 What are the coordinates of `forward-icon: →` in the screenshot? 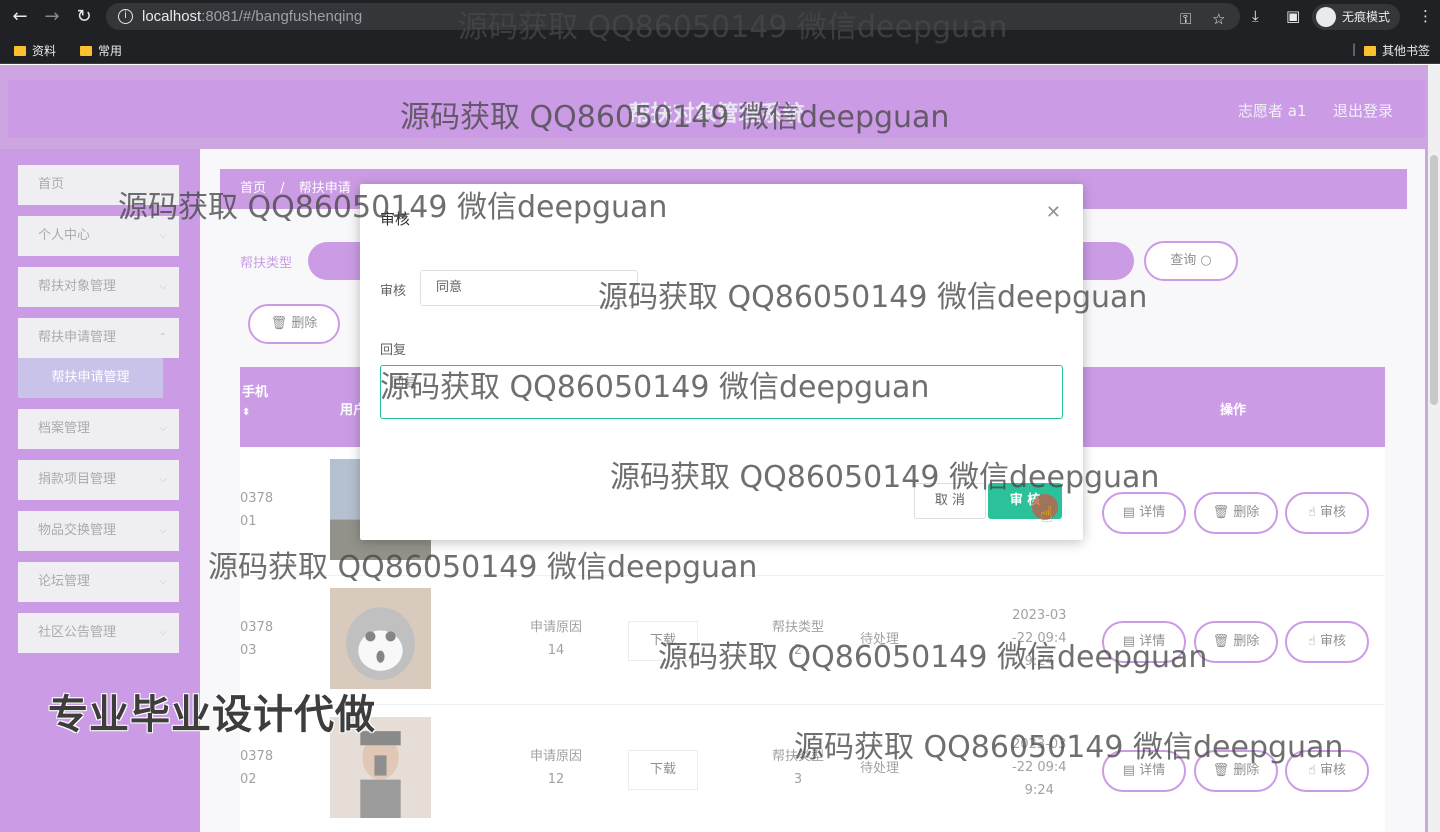 It's located at (52, 17).